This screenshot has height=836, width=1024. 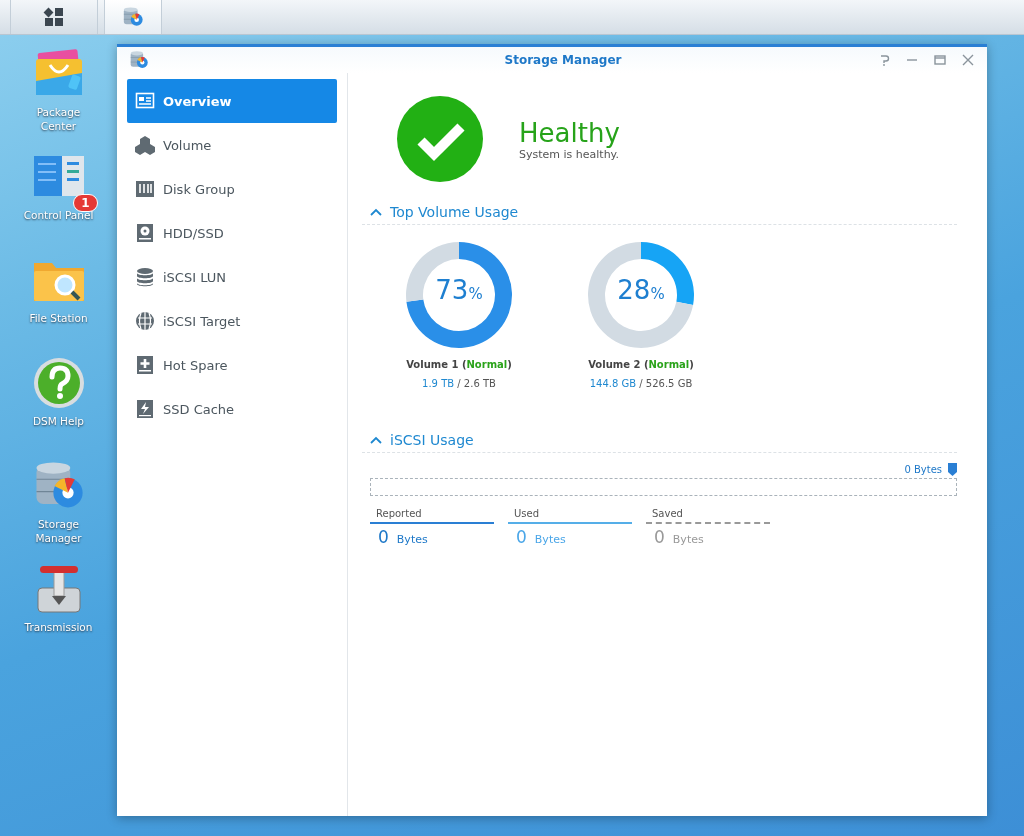 What do you see at coordinates (232, 321) in the screenshot?
I see `sidebar-item: iSCSI Target` at bounding box center [232, 321].